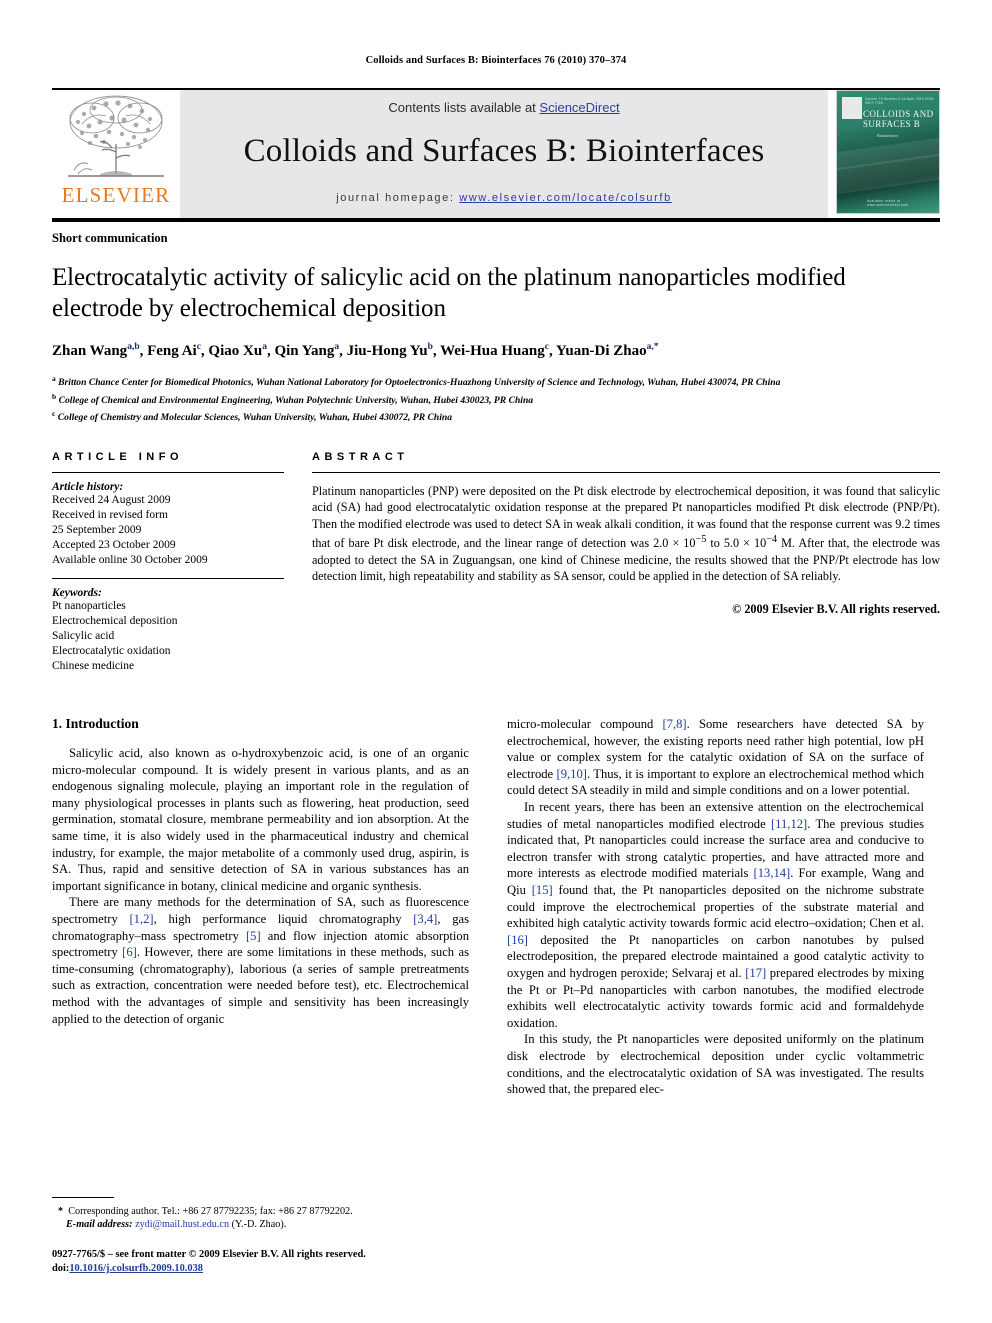 Image resolution: width=992 pixels, height=1323 pixels. I want to click on keywords-rule, so click(168, 579).